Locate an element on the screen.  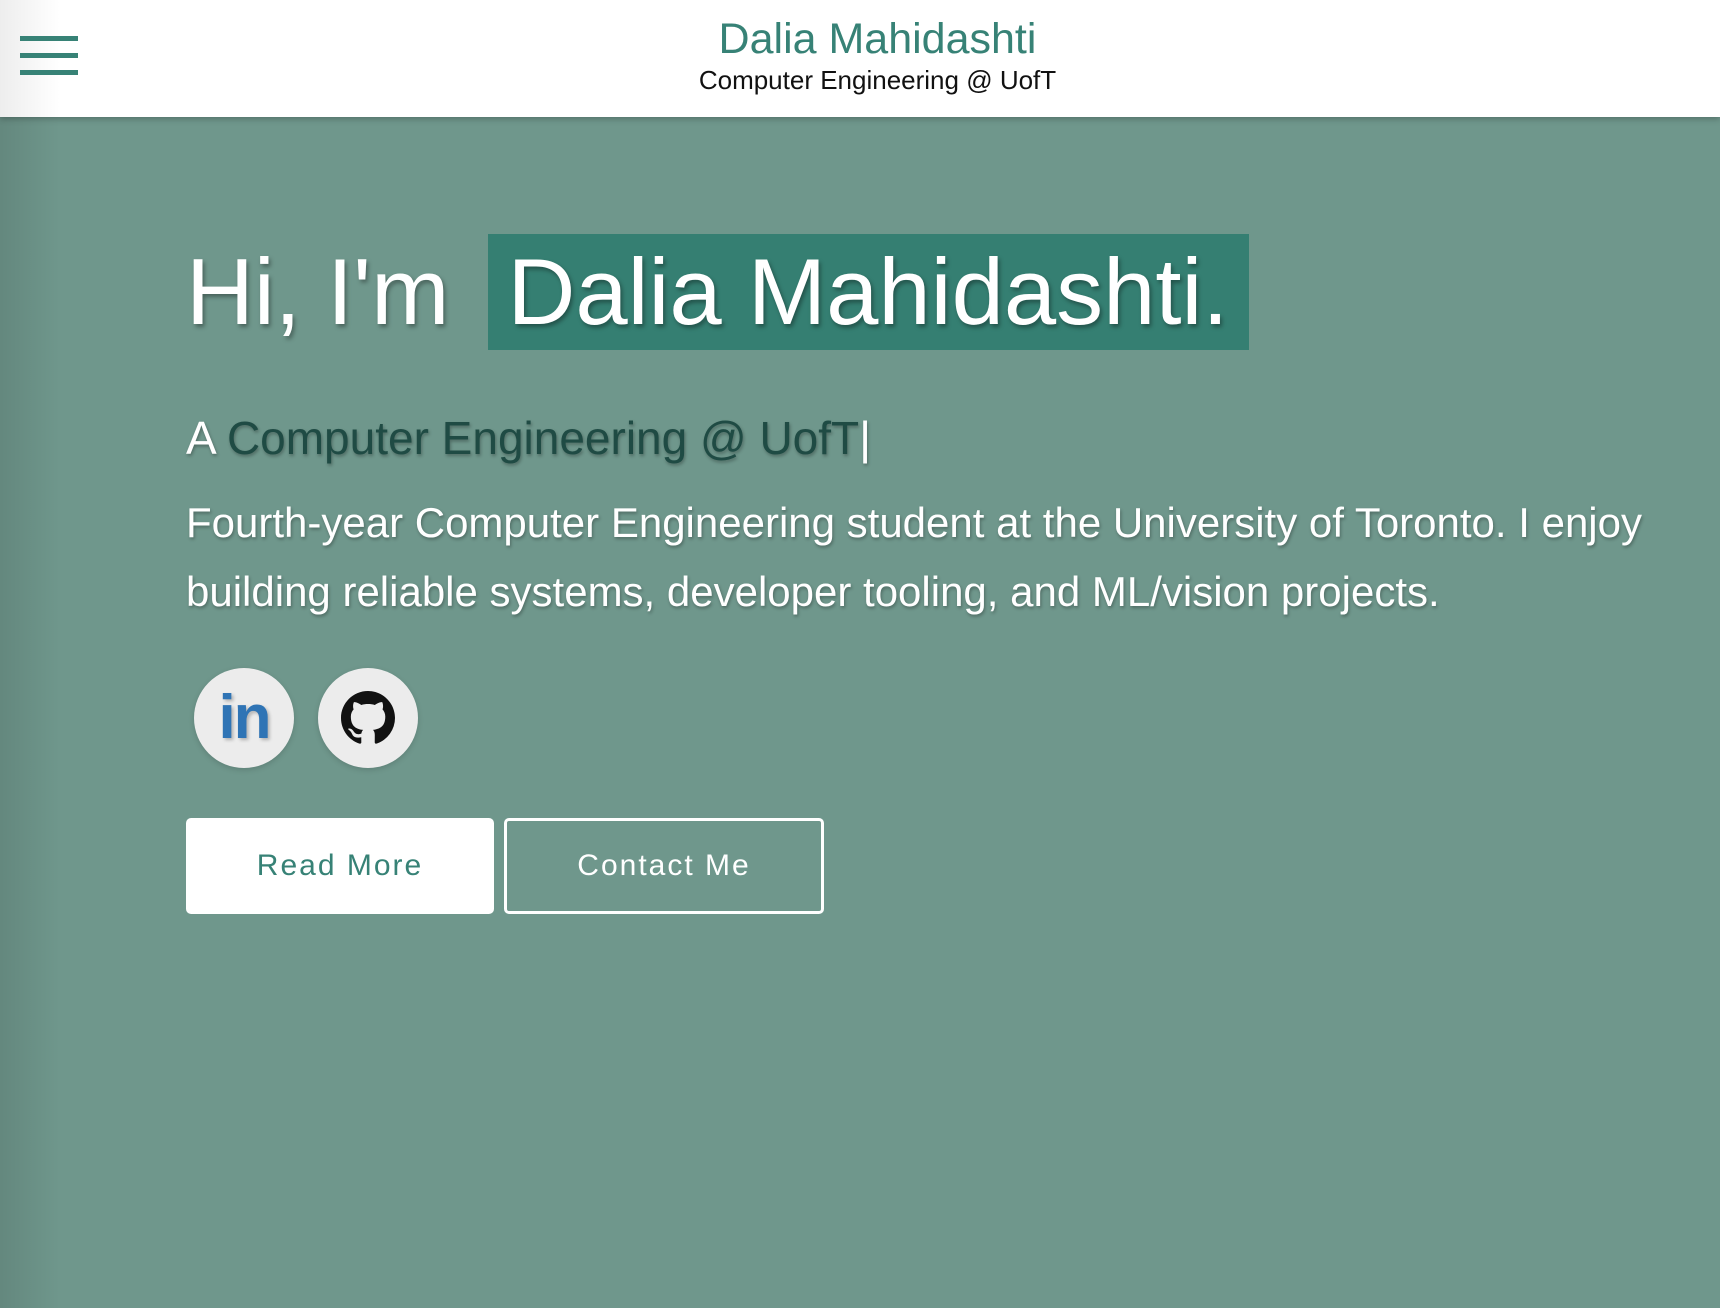
github-icon is located at coordinates (368, 717).